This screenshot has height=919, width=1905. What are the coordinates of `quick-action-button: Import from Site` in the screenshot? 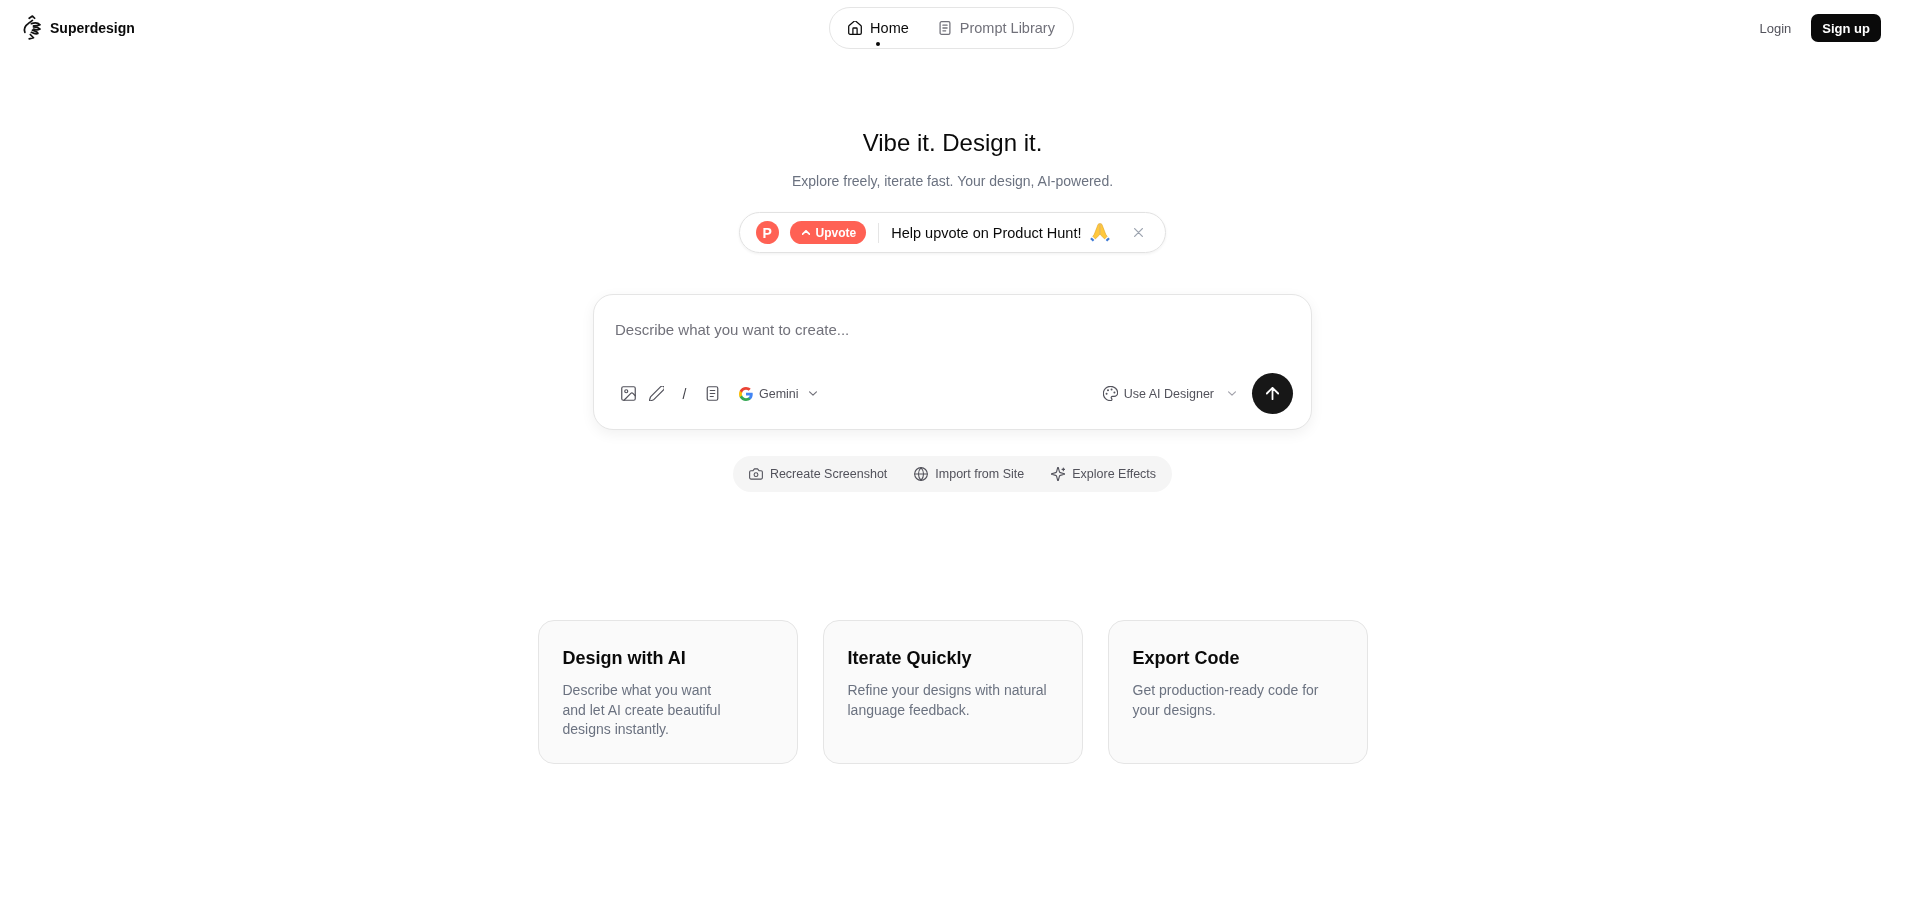 It's located at (969, 474).